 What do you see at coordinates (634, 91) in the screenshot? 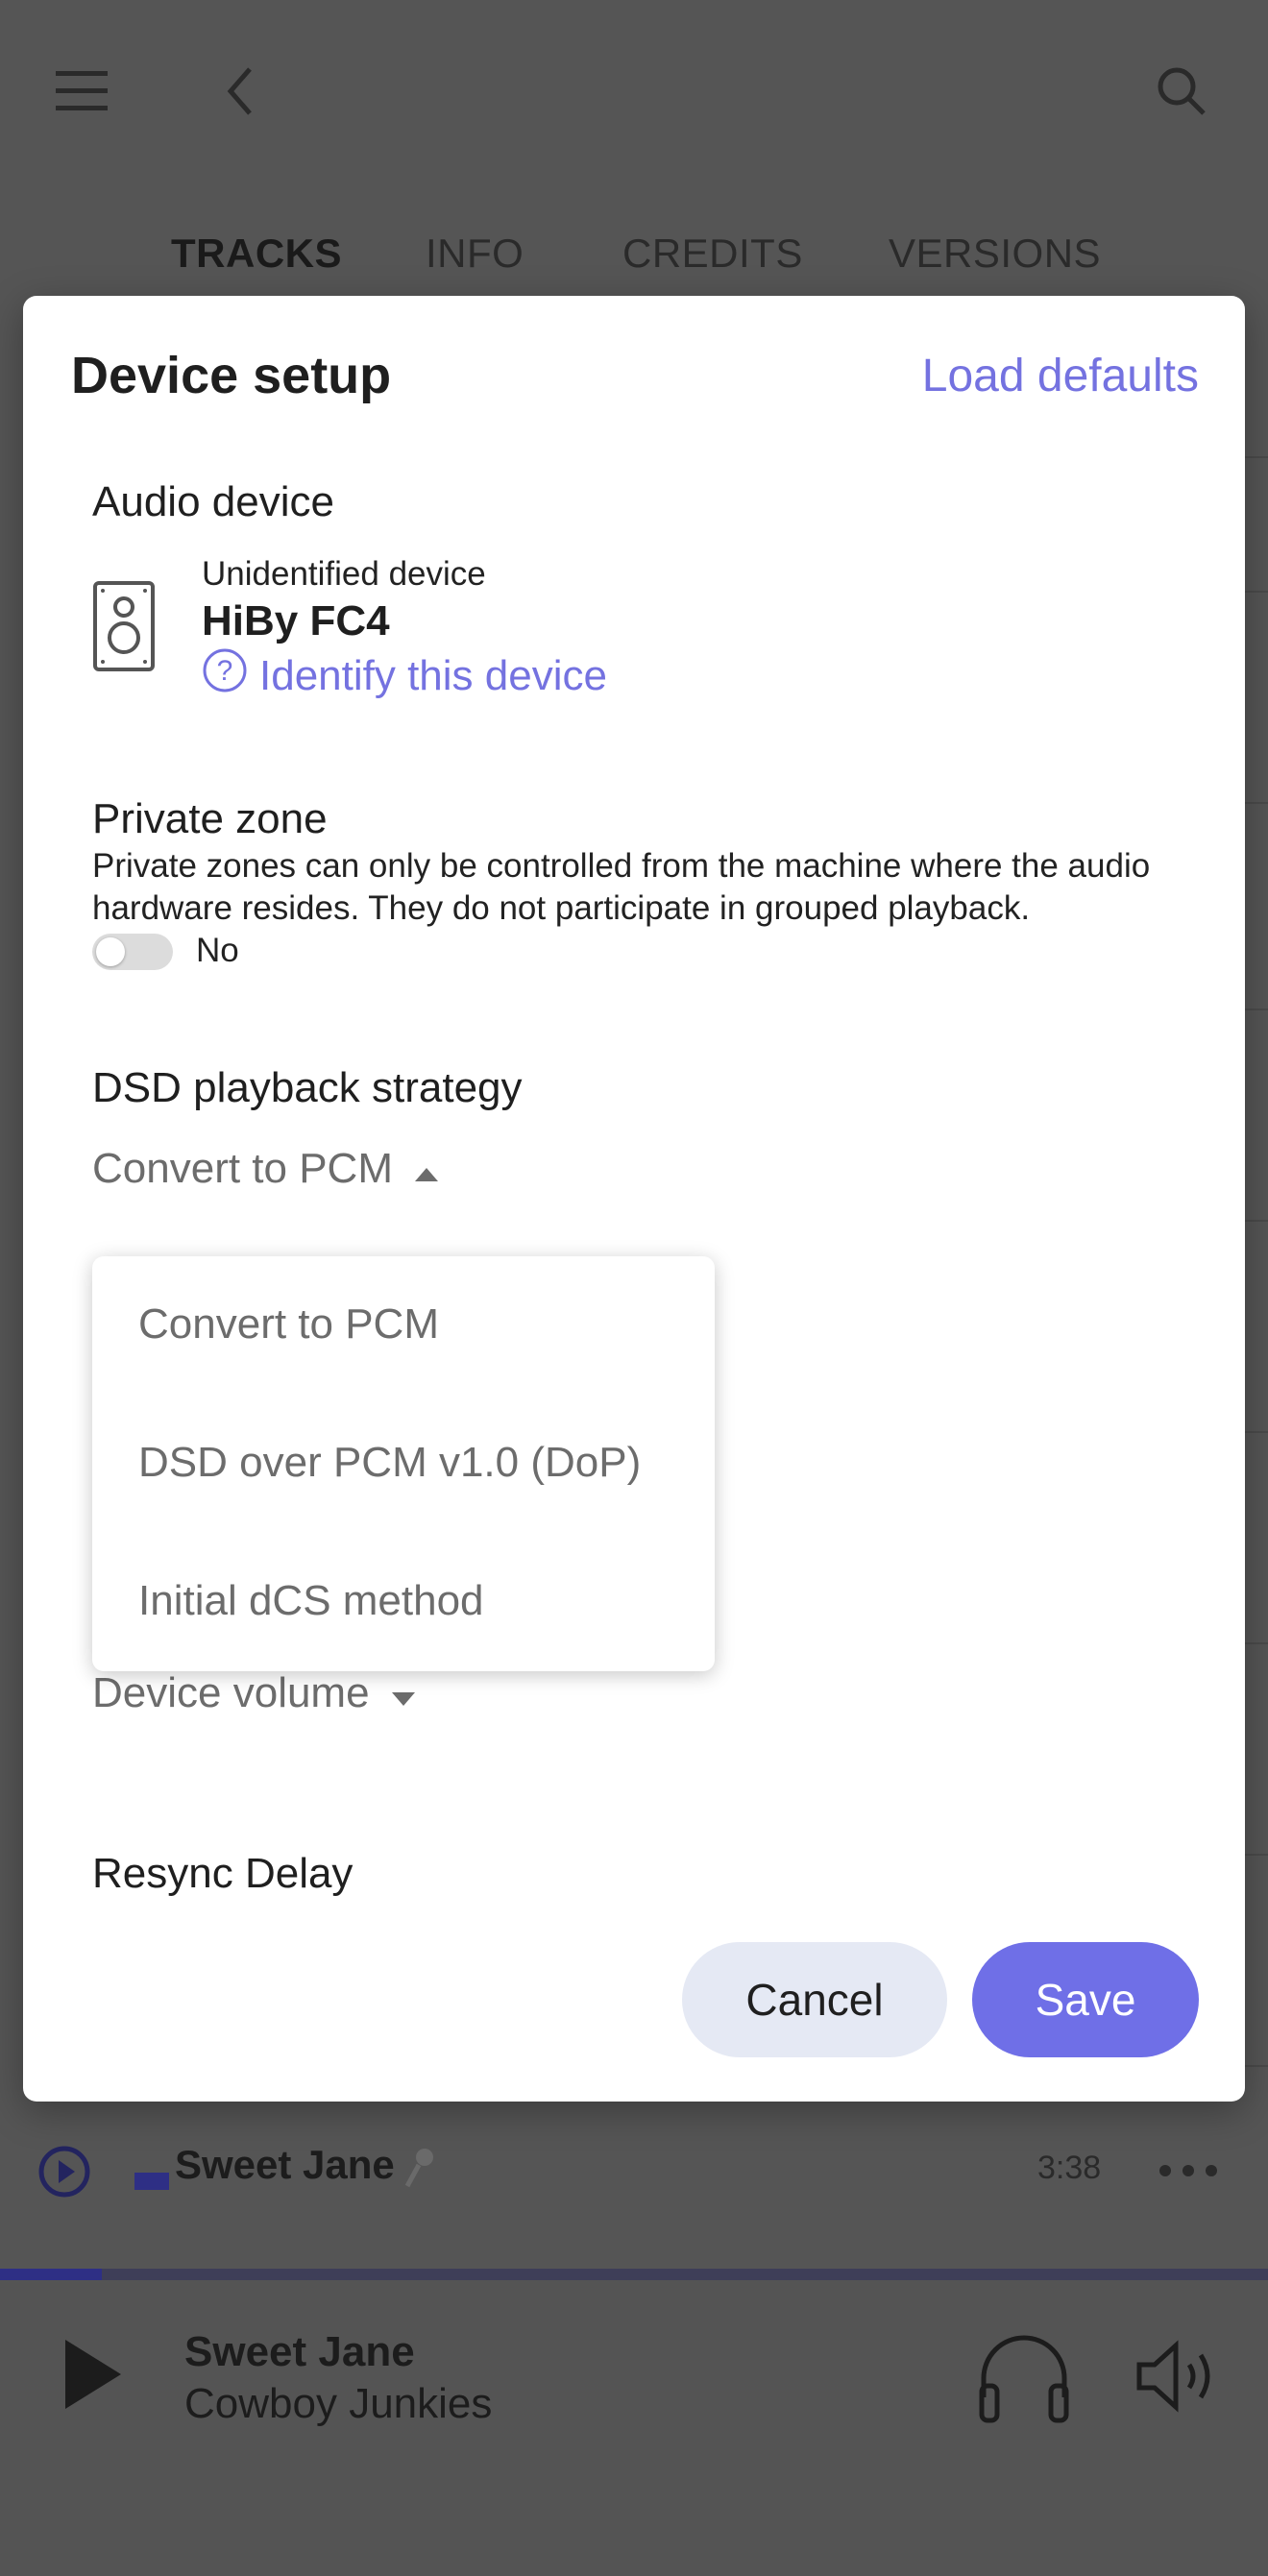
I see `app-top-bar` at bounding box center [634, 91].